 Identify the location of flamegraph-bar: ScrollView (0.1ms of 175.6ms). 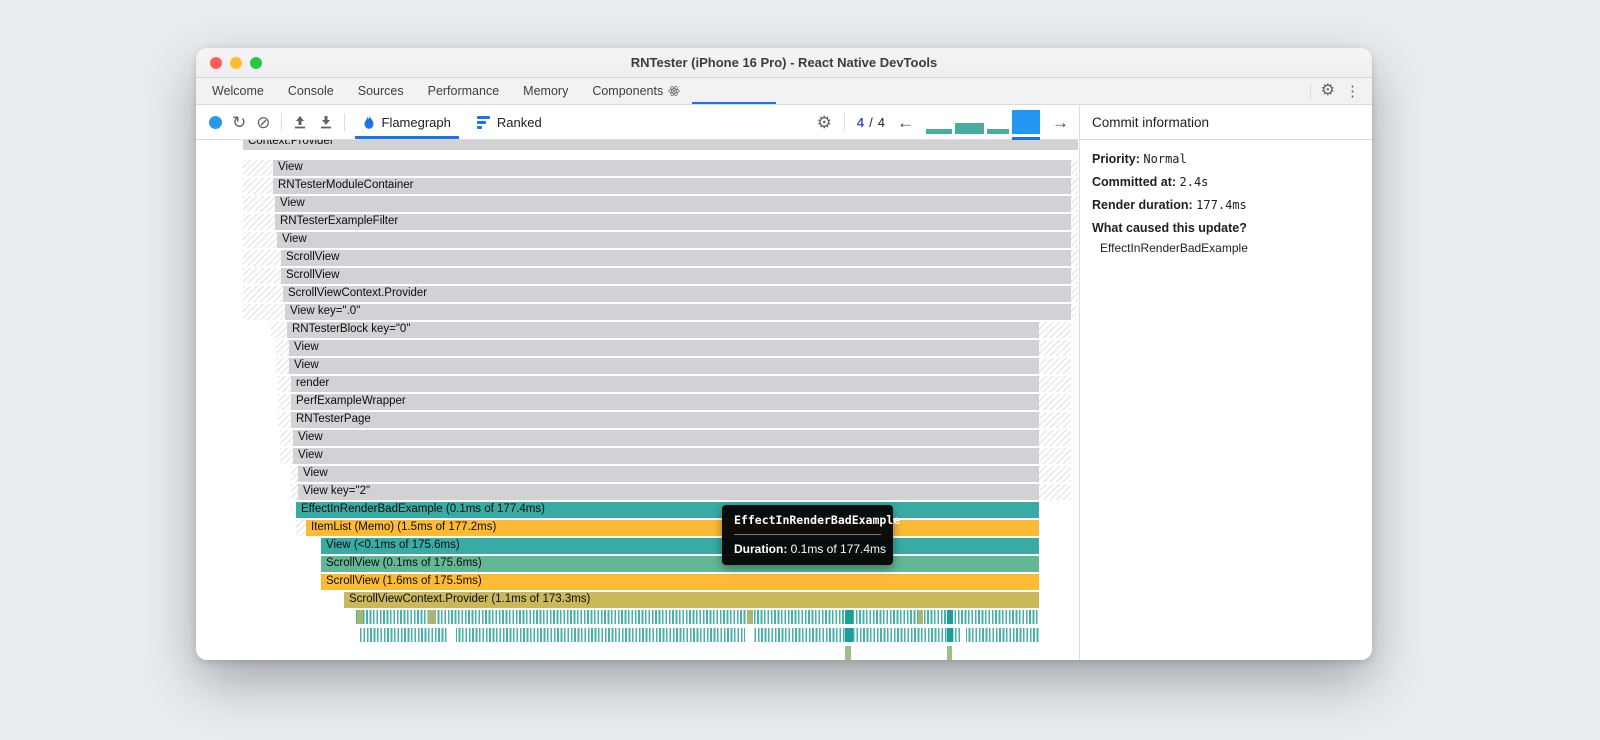
(680, 564).